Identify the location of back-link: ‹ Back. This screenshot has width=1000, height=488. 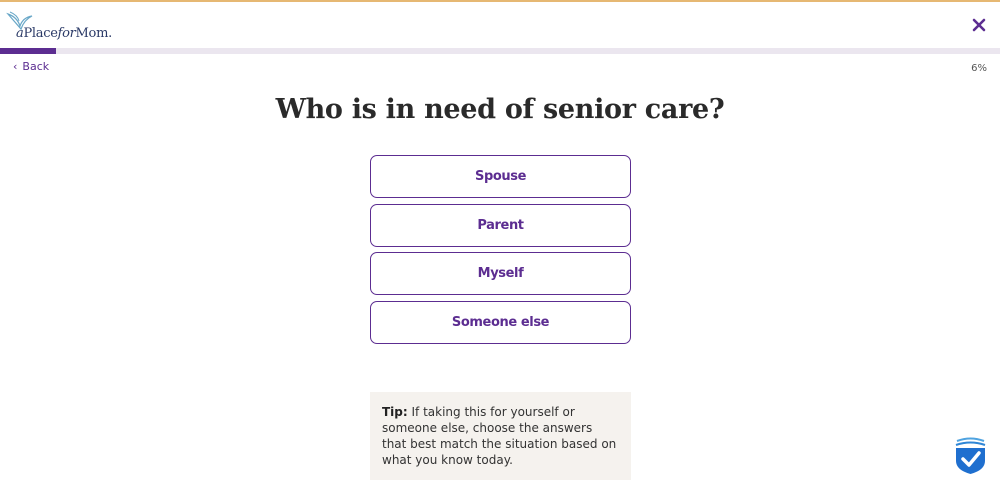
(31, 66).